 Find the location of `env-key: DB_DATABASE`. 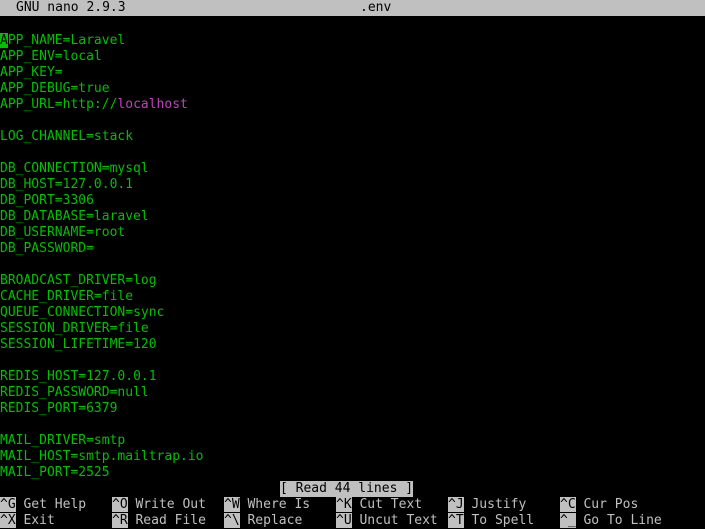

env-key: DB_DATABASE is located at coordinates (43, 216).